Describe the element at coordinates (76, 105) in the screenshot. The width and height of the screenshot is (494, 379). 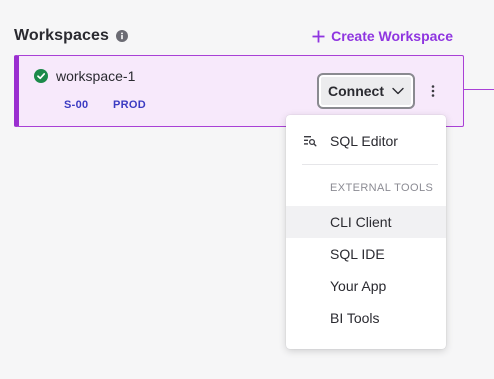
I see `workspace-size-tag: S-00` at that location.